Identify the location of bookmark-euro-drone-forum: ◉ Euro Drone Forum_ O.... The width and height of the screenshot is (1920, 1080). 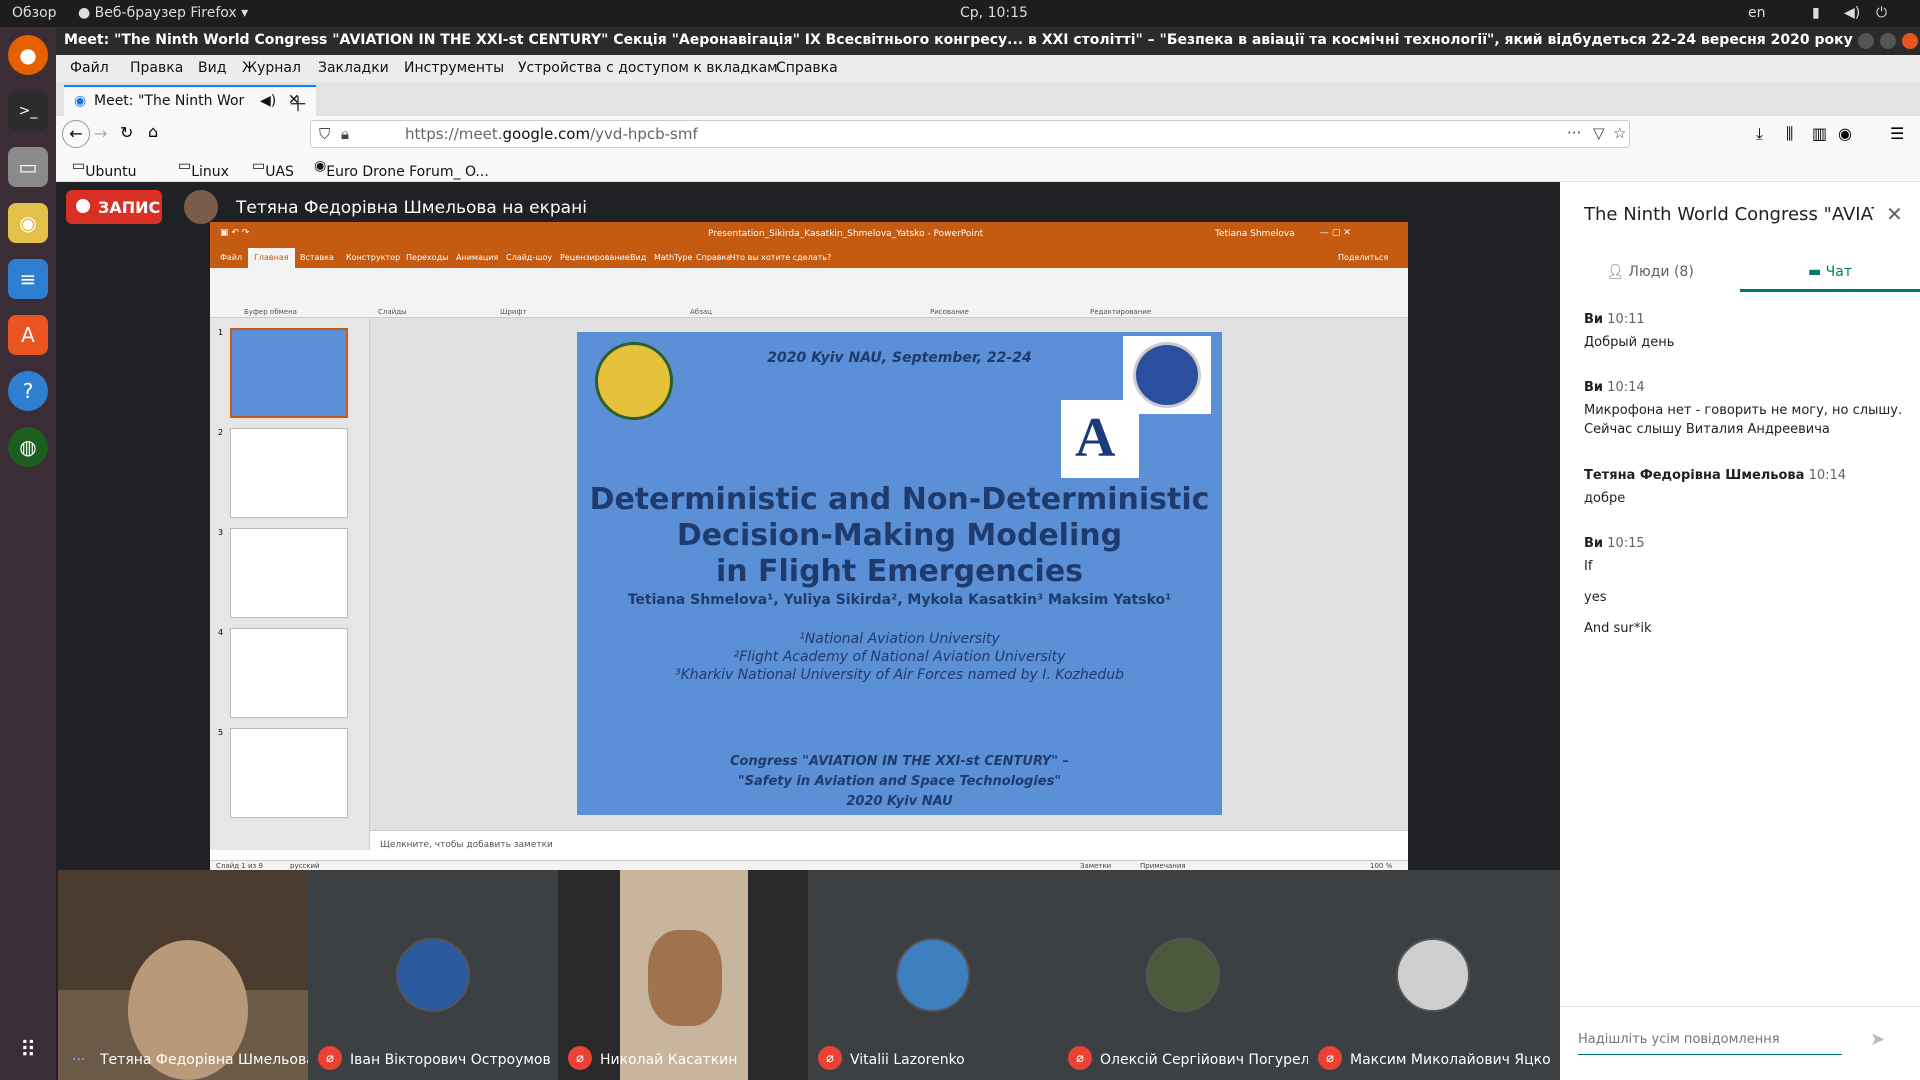
(401, 169).